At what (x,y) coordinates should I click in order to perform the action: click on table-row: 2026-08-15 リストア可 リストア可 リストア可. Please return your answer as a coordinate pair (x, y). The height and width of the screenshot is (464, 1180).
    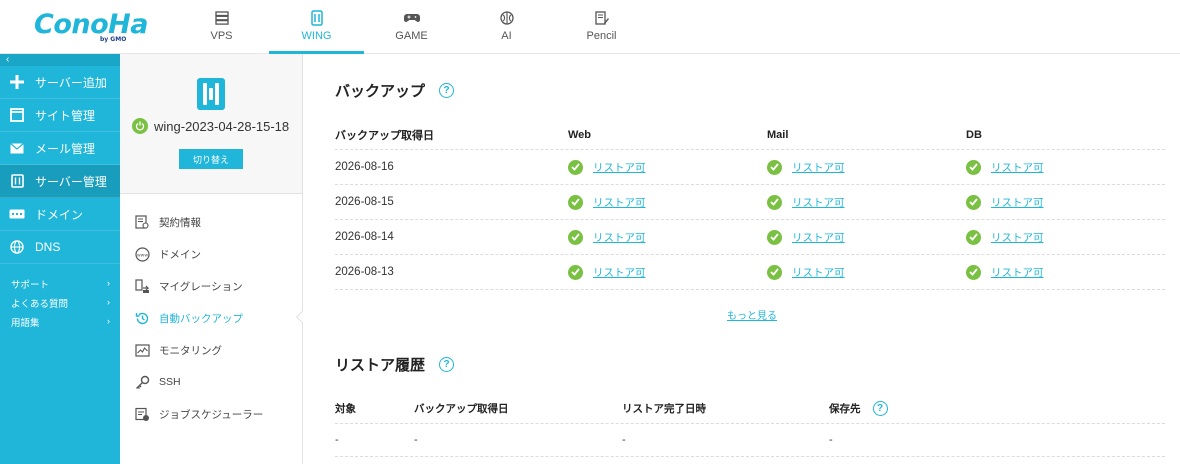
    Looking at the image, I should click on (750, 202).